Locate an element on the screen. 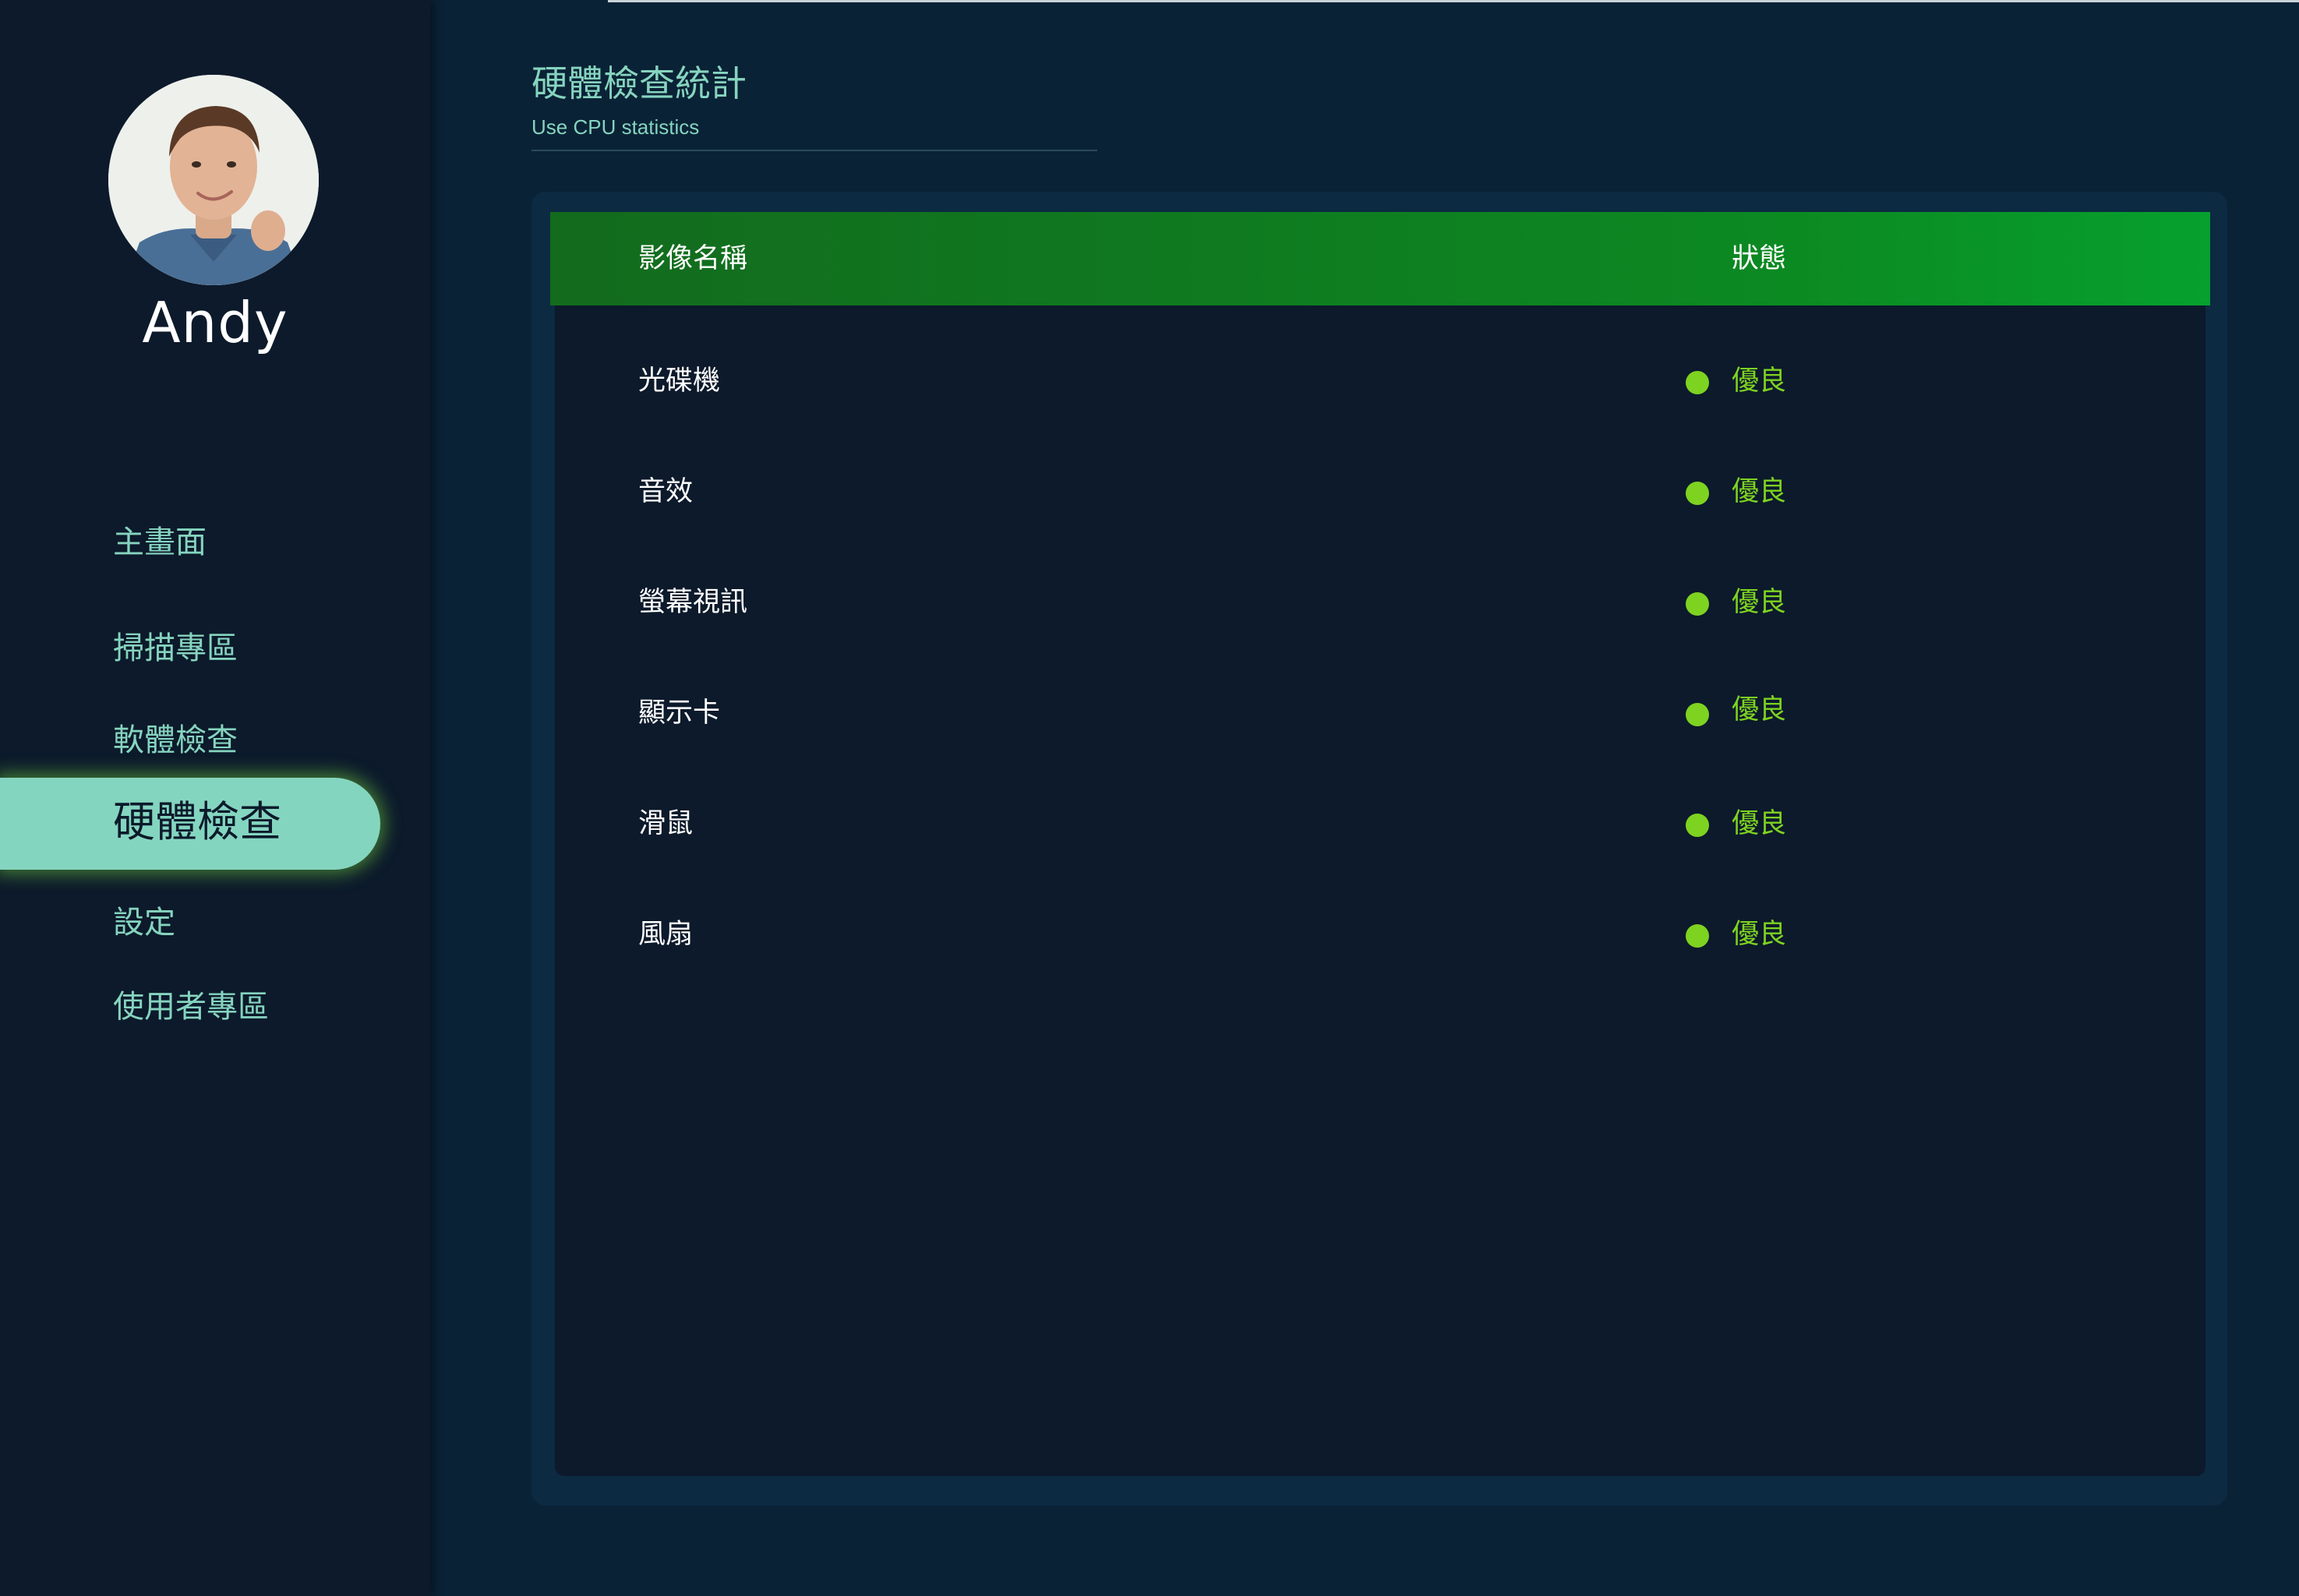 This screenshot has height=1596, width=2299. username: Andy is located at coordinates (215, 322).